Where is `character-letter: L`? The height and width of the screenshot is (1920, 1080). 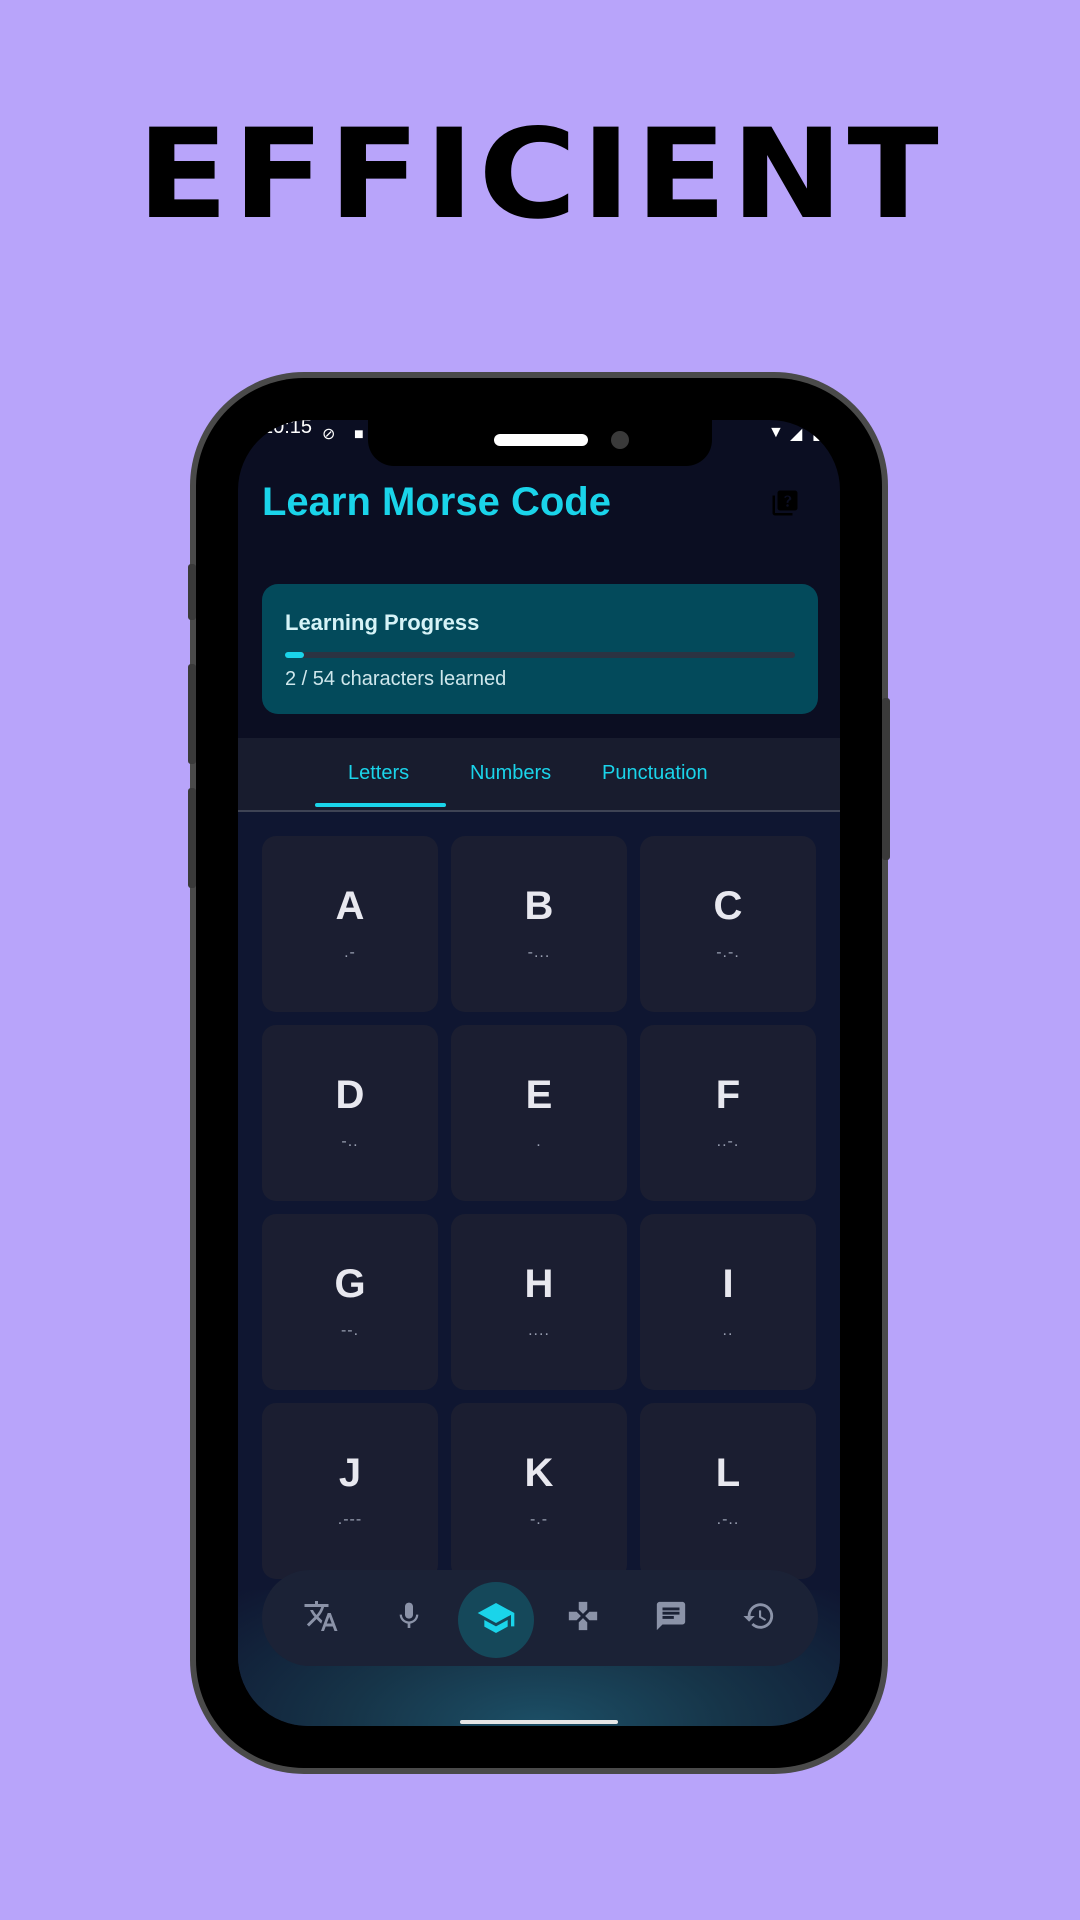 character-letter: L is located at coordinates (728, 1473).